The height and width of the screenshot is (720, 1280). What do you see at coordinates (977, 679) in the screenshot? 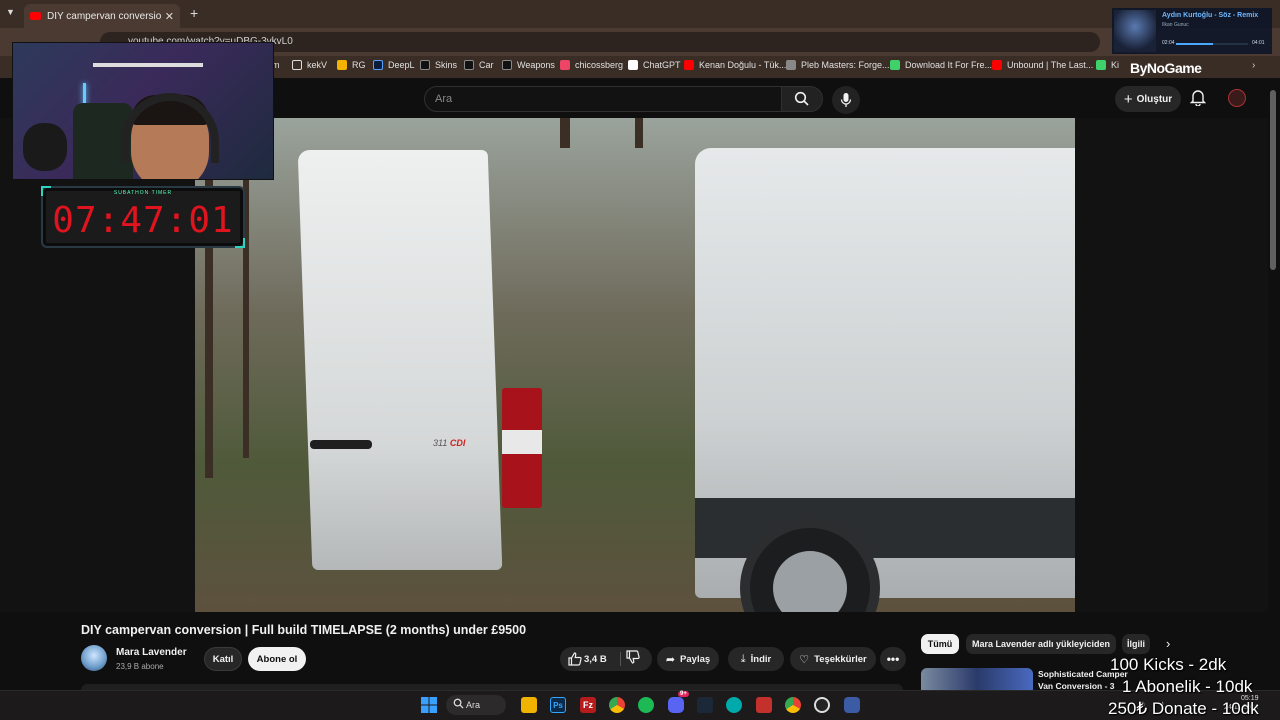
I see `recommended-thumbnail` at bounding box center [977, 679].